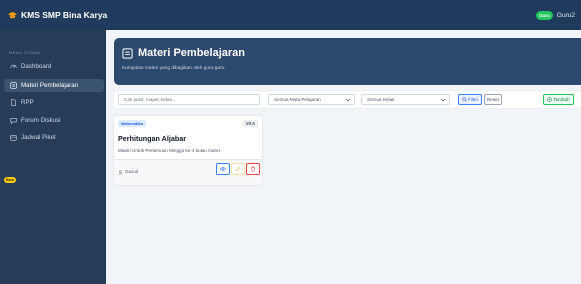 Image resolution: width=581 pixels, height=284 pixels. What do you see at coordinates (250, 123) in the screenshot?
I see `class-badge: VII A` at bounding box center [250, 123].